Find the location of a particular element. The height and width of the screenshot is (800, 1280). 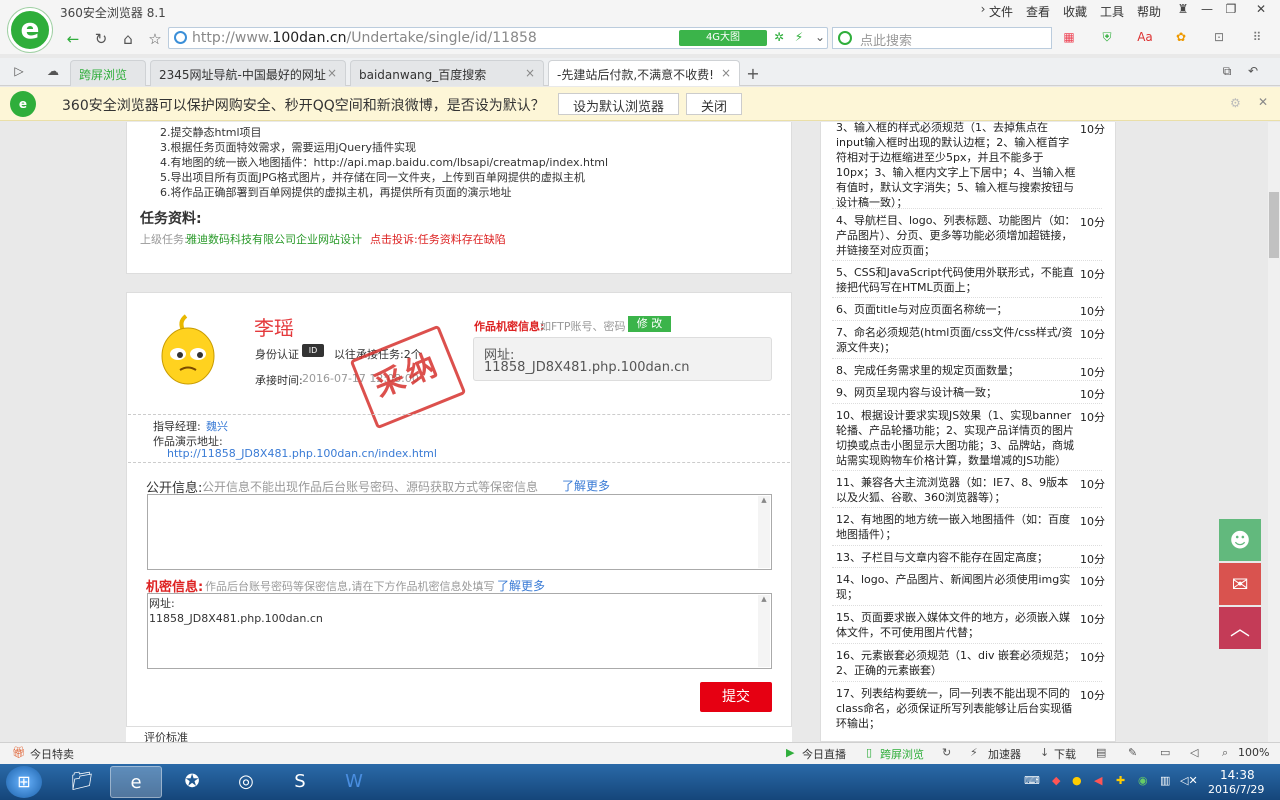

close-notice-button: 关闭 is located at coordinates (714, 104).